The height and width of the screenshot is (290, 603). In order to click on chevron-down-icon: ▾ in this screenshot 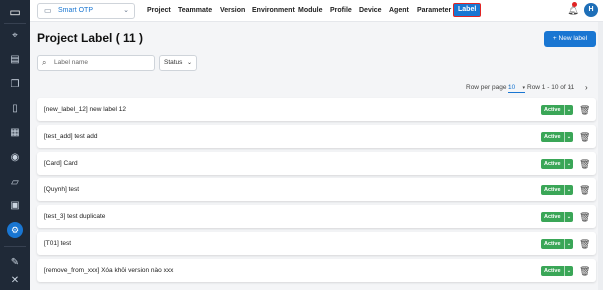, I will do `click(523, 88)`.